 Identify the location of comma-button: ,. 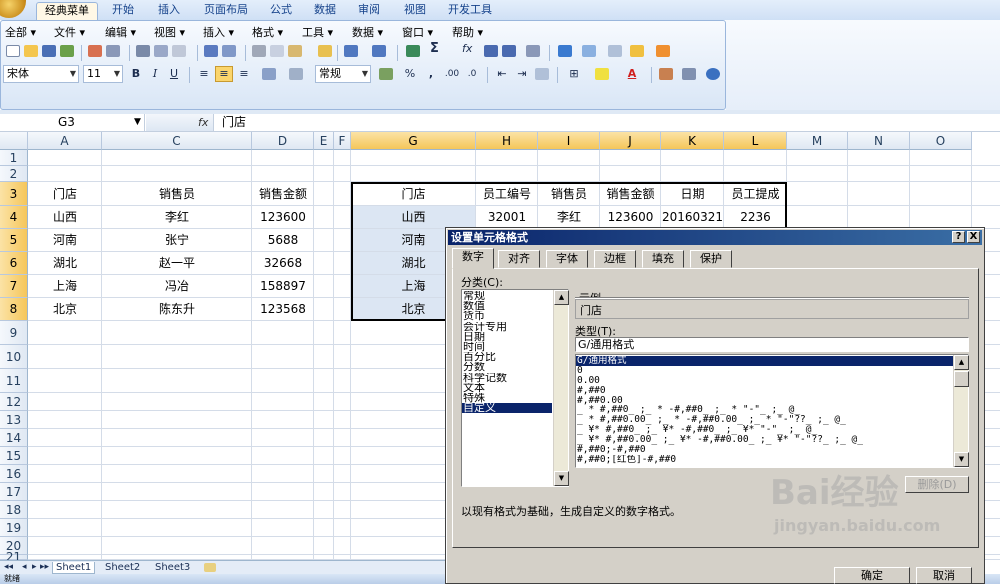
(431, 74).